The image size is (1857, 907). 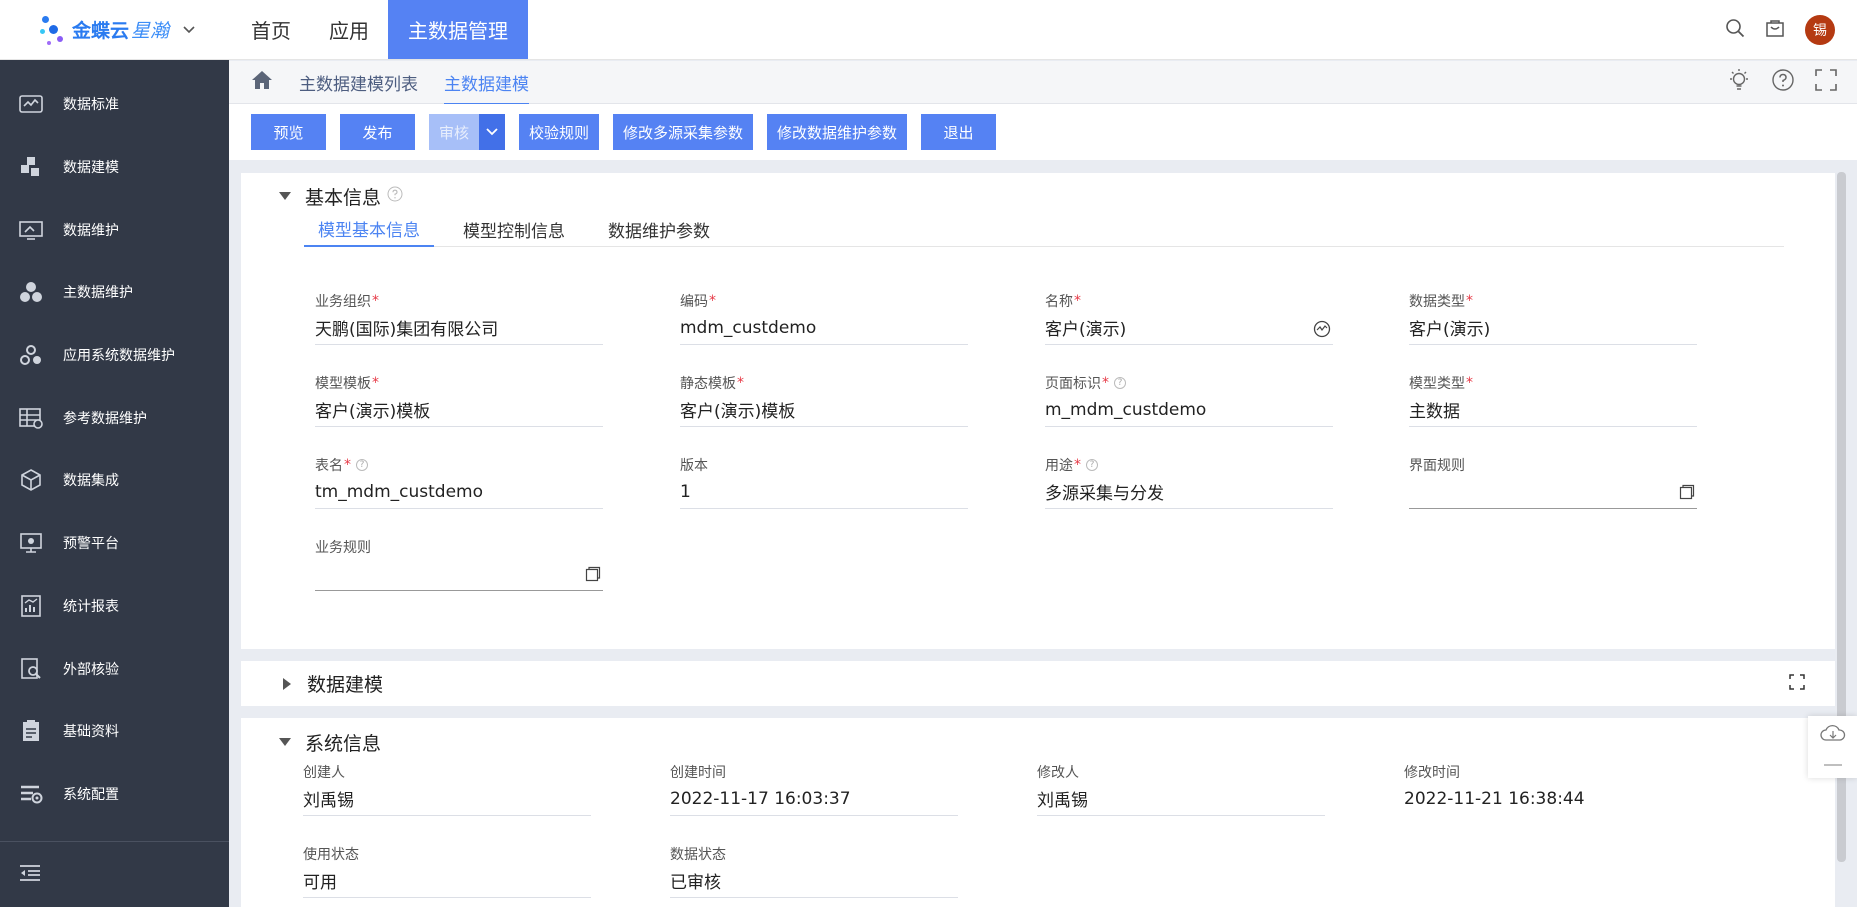 What do you see at coordinates (708, 384) in the screenshot?
I see `field-label: 静态模板` at bounding box center [708, 384].